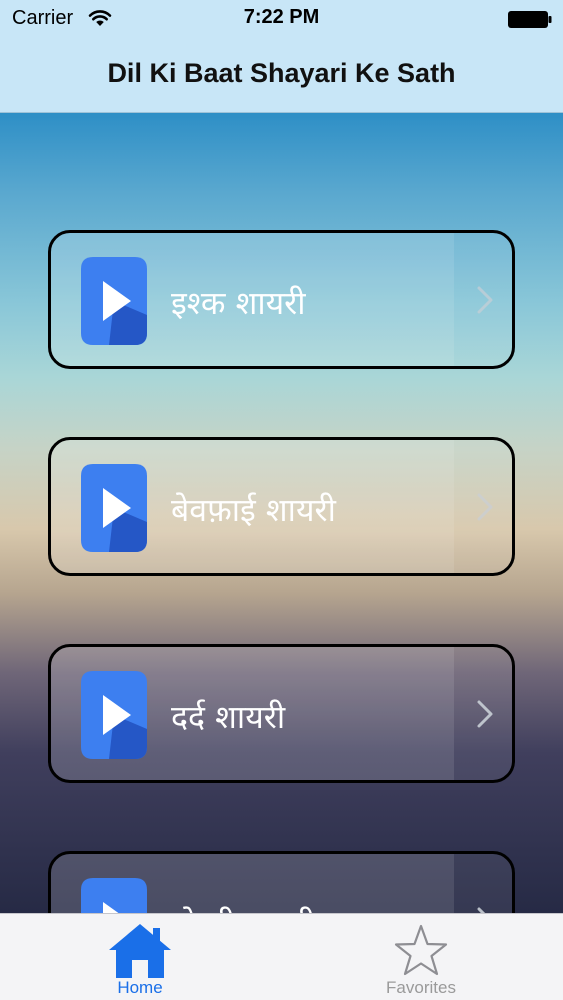 The width and height of the screenshot is (563, 1000). I want to click on category-label: बेवफ़ाई शायरी, so click(253, 510).